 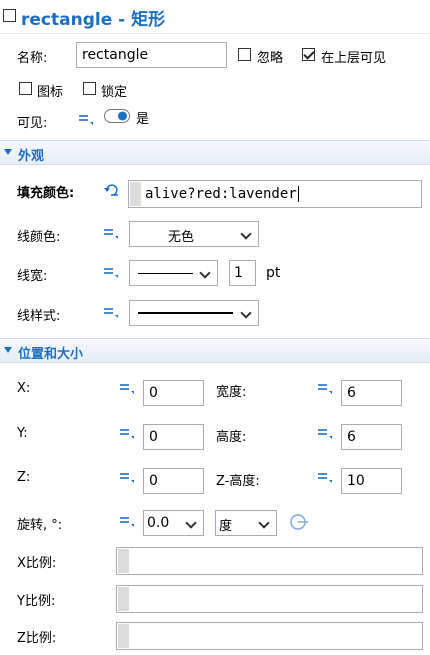 What do you see at coordinates (215, 152) in the screenshot?
I see `appearance-section-header: 外观` at bounding box center [215, 152].